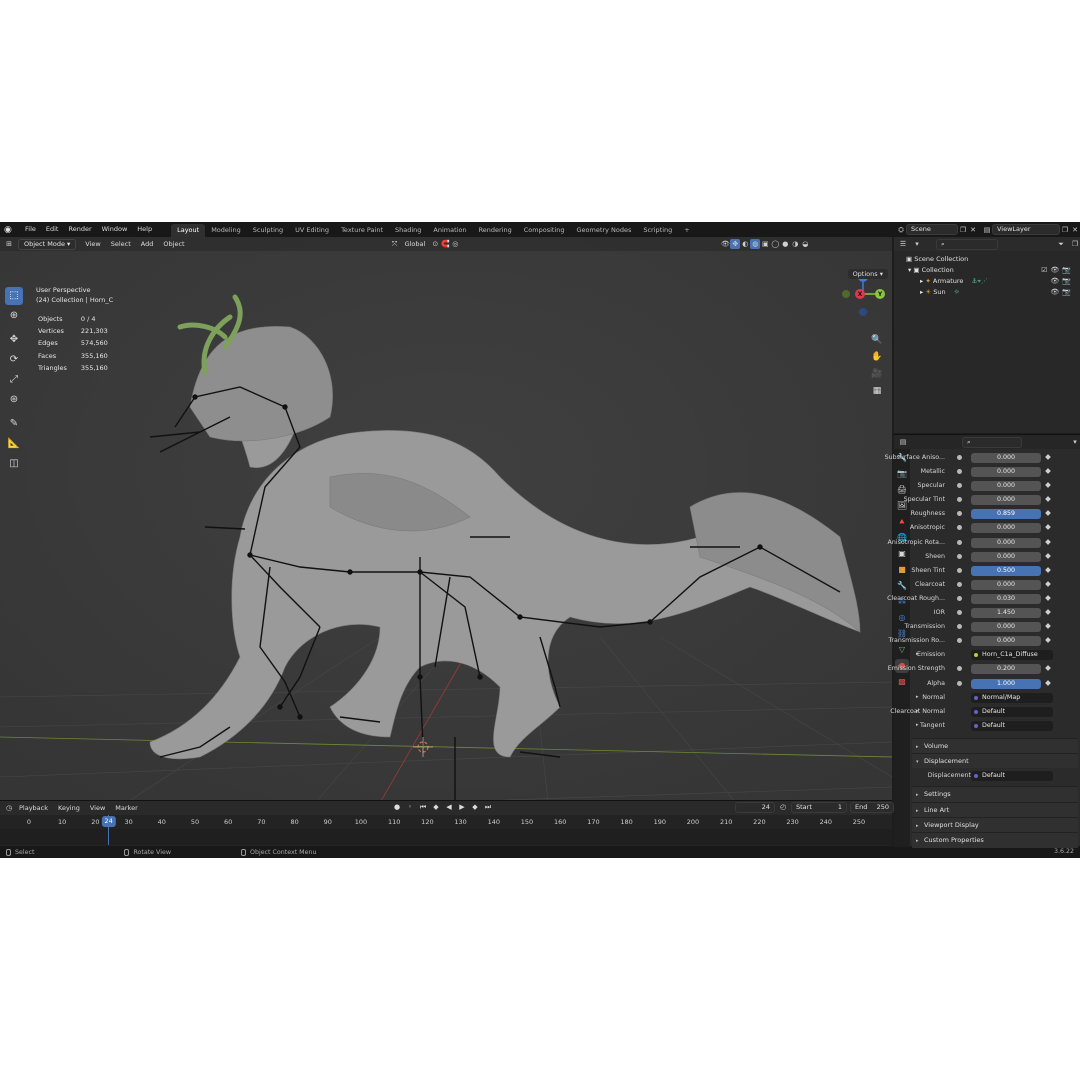 This screenshot has height=1080, width=1080. What do you see at coordinates (121, 244) in the screenshot?
I see `vp-menu-select: Select` at bounding box center [121, 244].